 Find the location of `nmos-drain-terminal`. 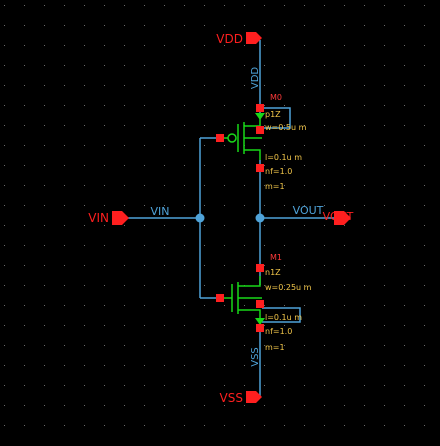

nmos-drain-terminal is located at coordinates (260, 268).